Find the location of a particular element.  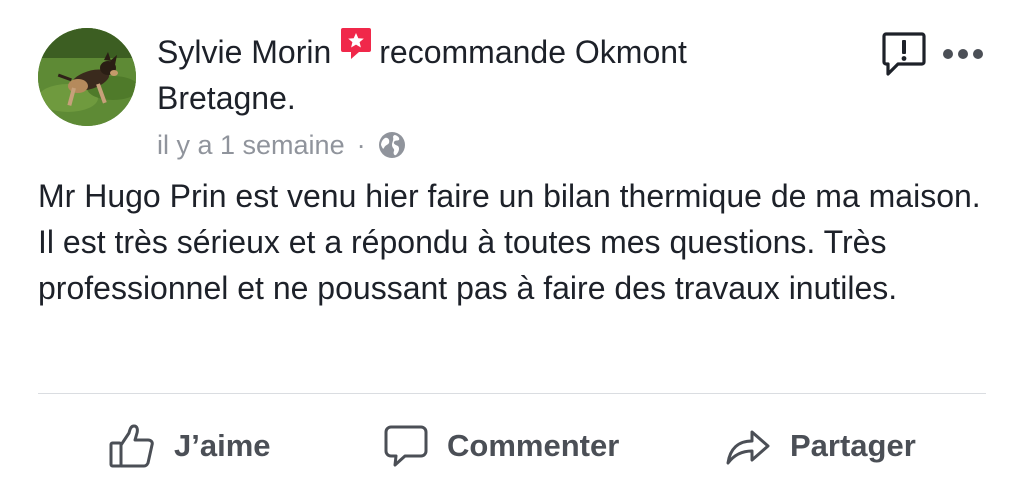

divider is located at coordinates (512, 393).